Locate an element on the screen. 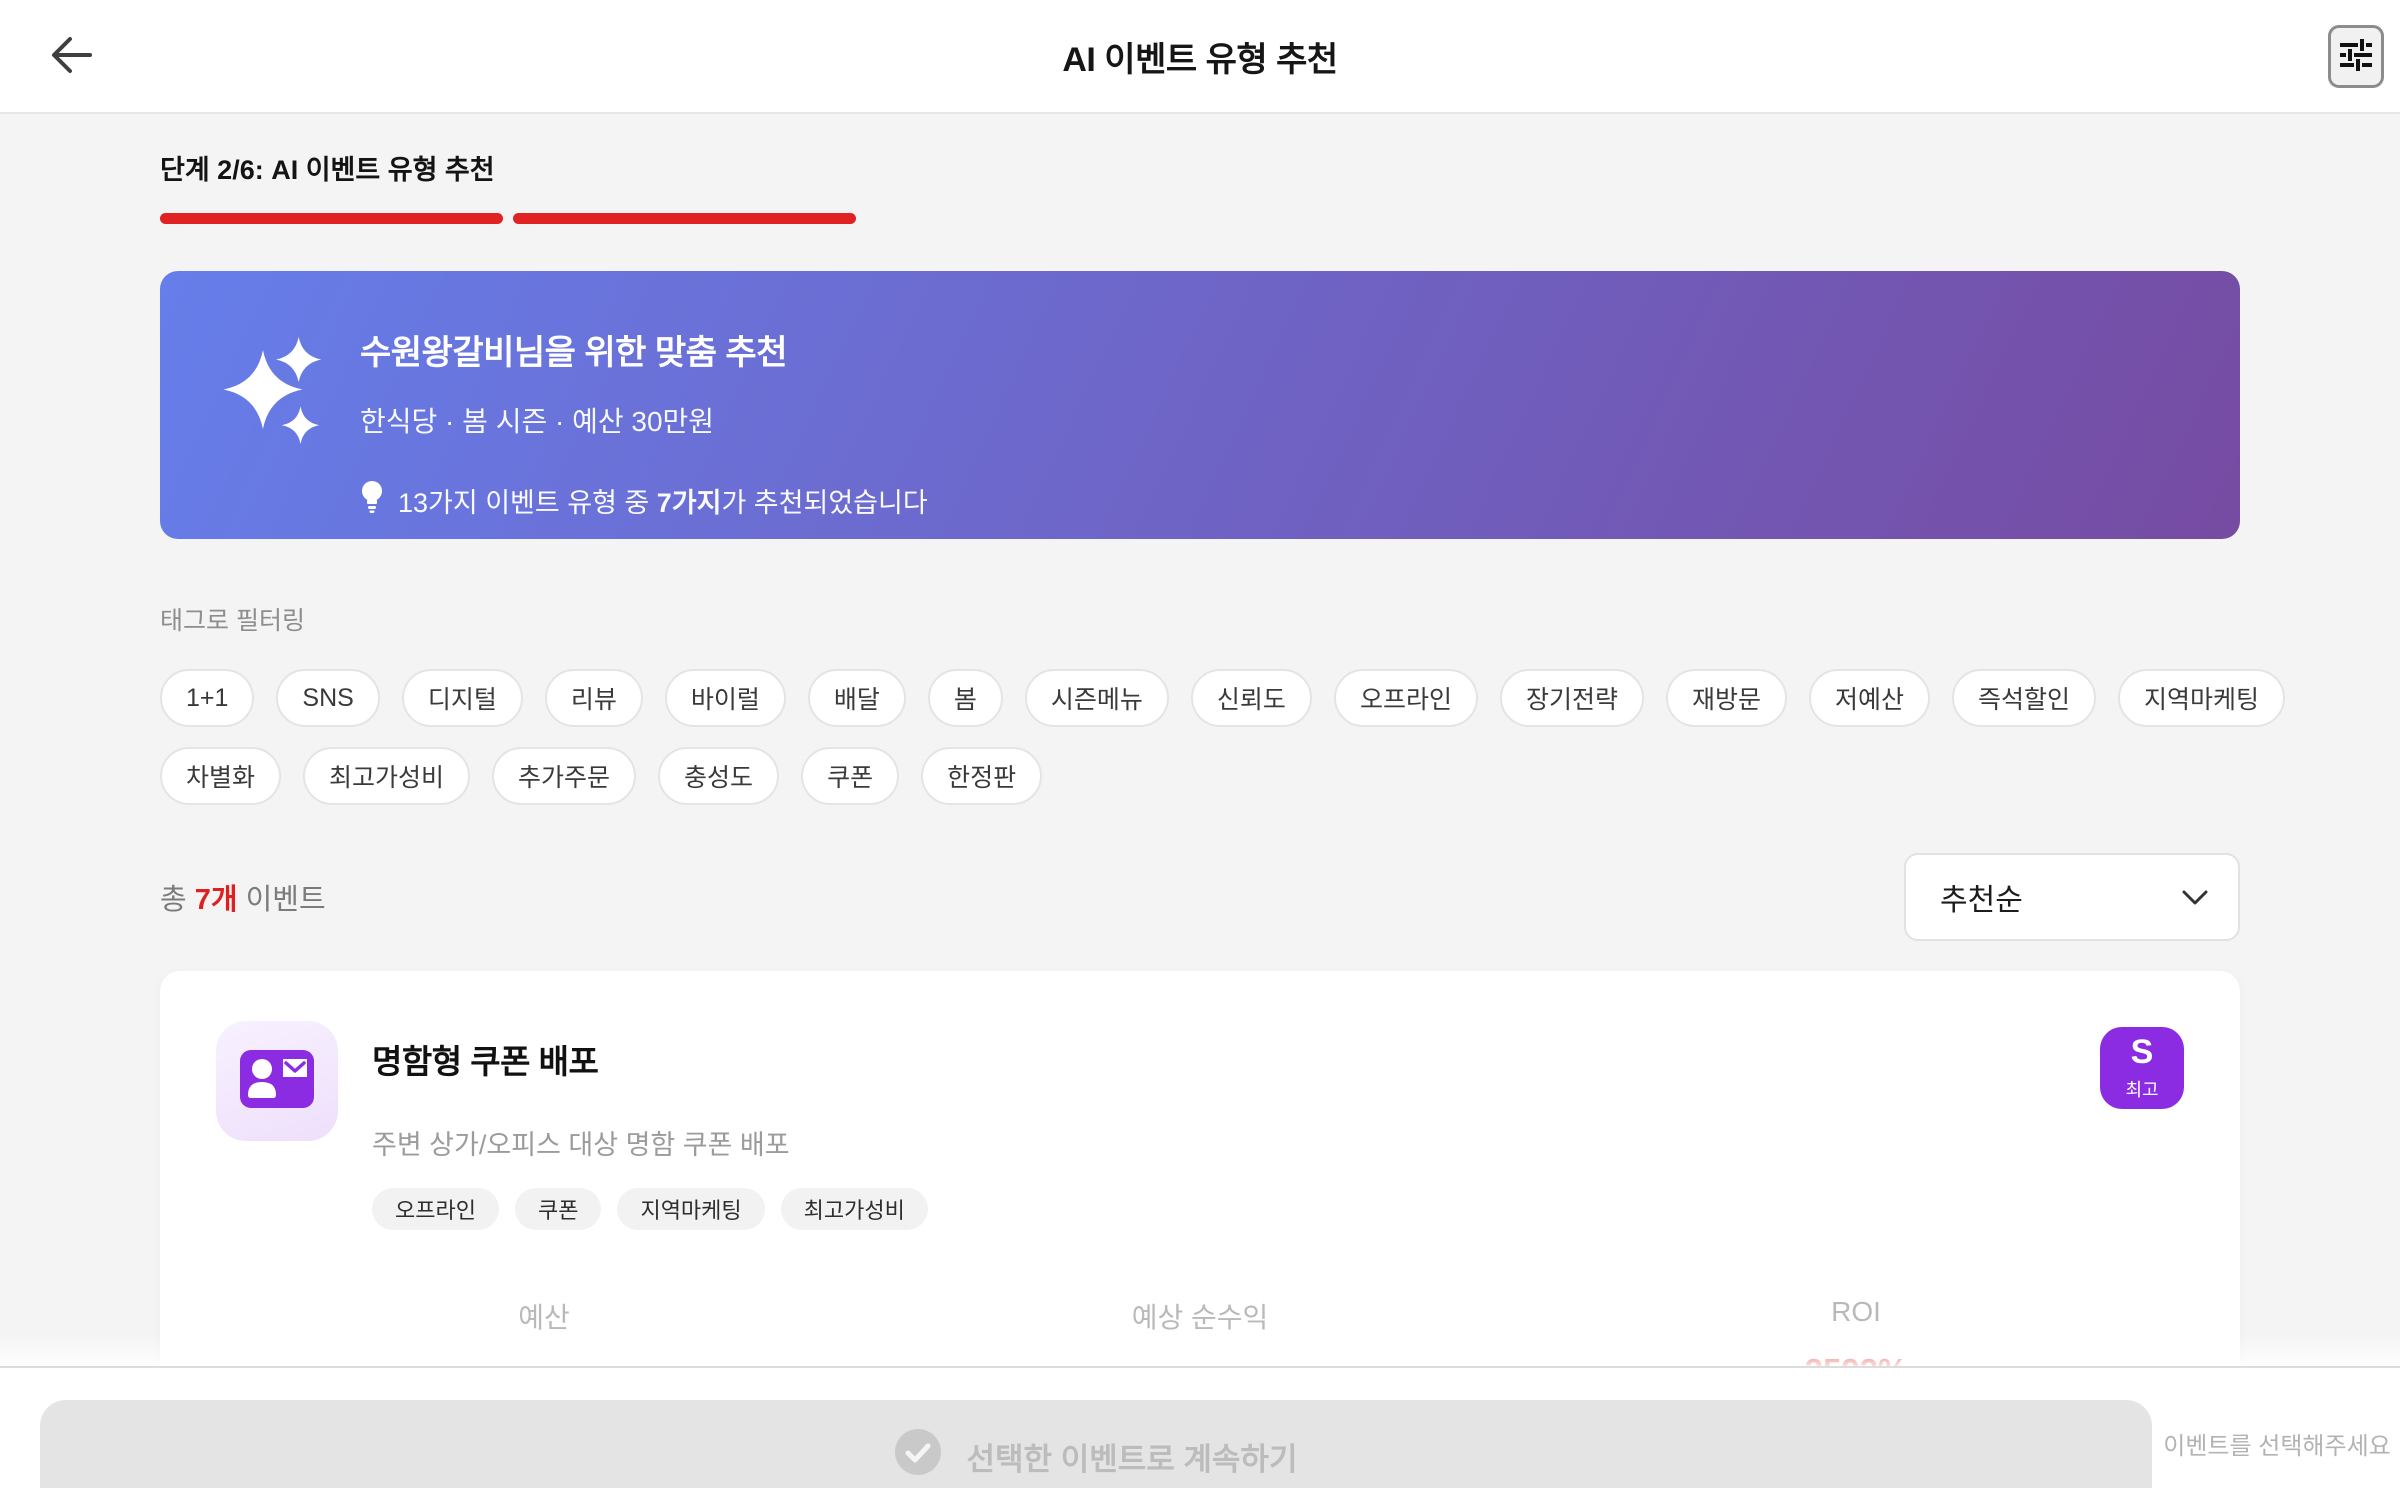  sort-dropdown: 추천순 is located at coordinates (2072, 897).